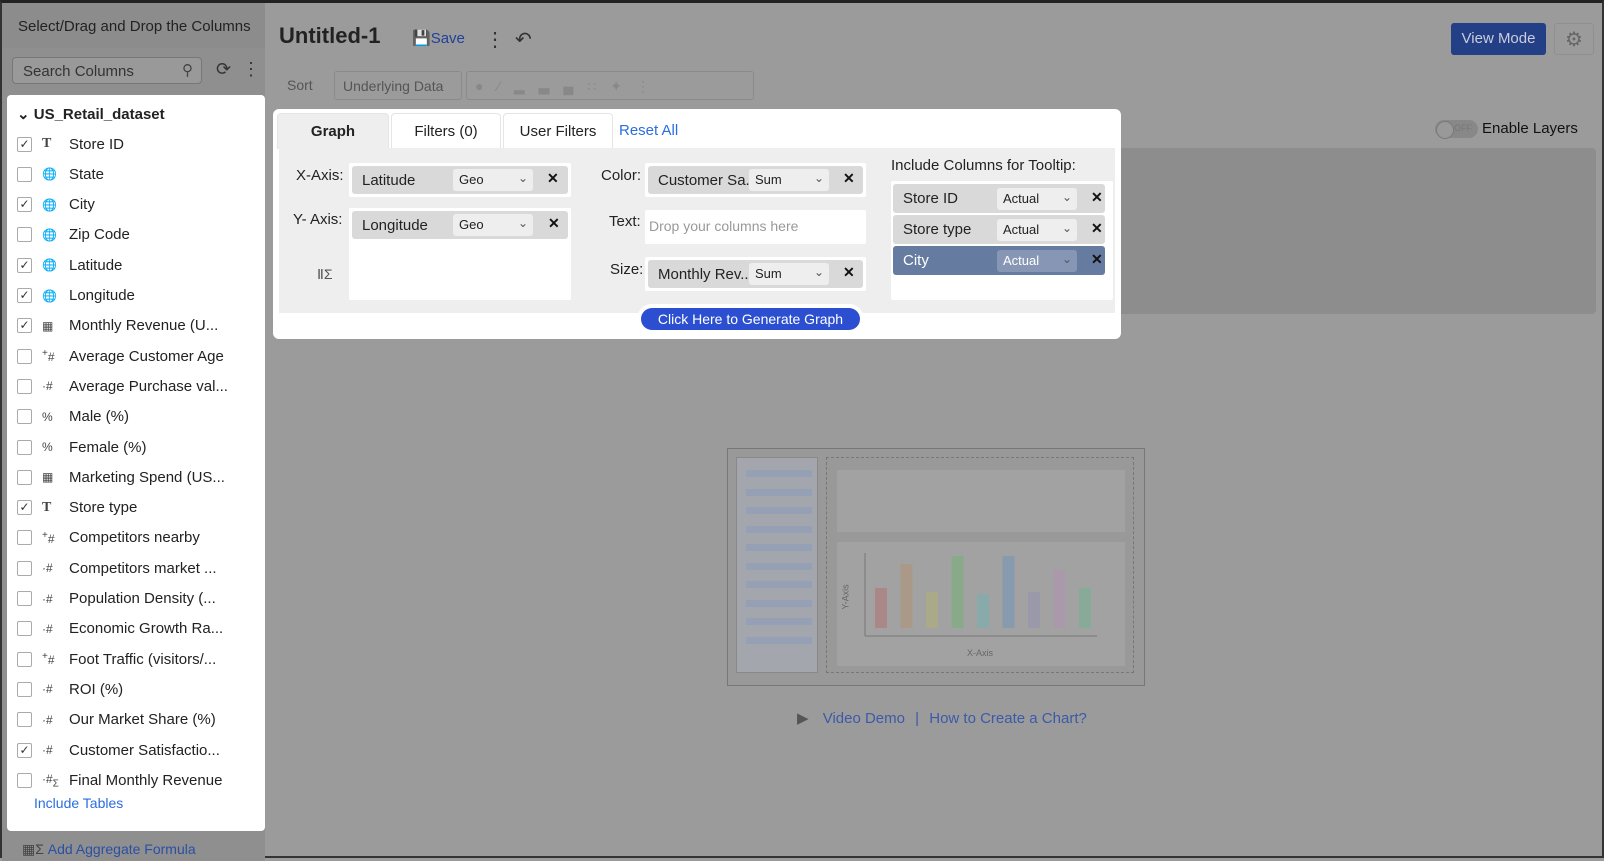  What do you see at coordinates (575, 86) in the screenshot?
I see `grouped-bar-icon: ▄` at bounding box center [575, 86].